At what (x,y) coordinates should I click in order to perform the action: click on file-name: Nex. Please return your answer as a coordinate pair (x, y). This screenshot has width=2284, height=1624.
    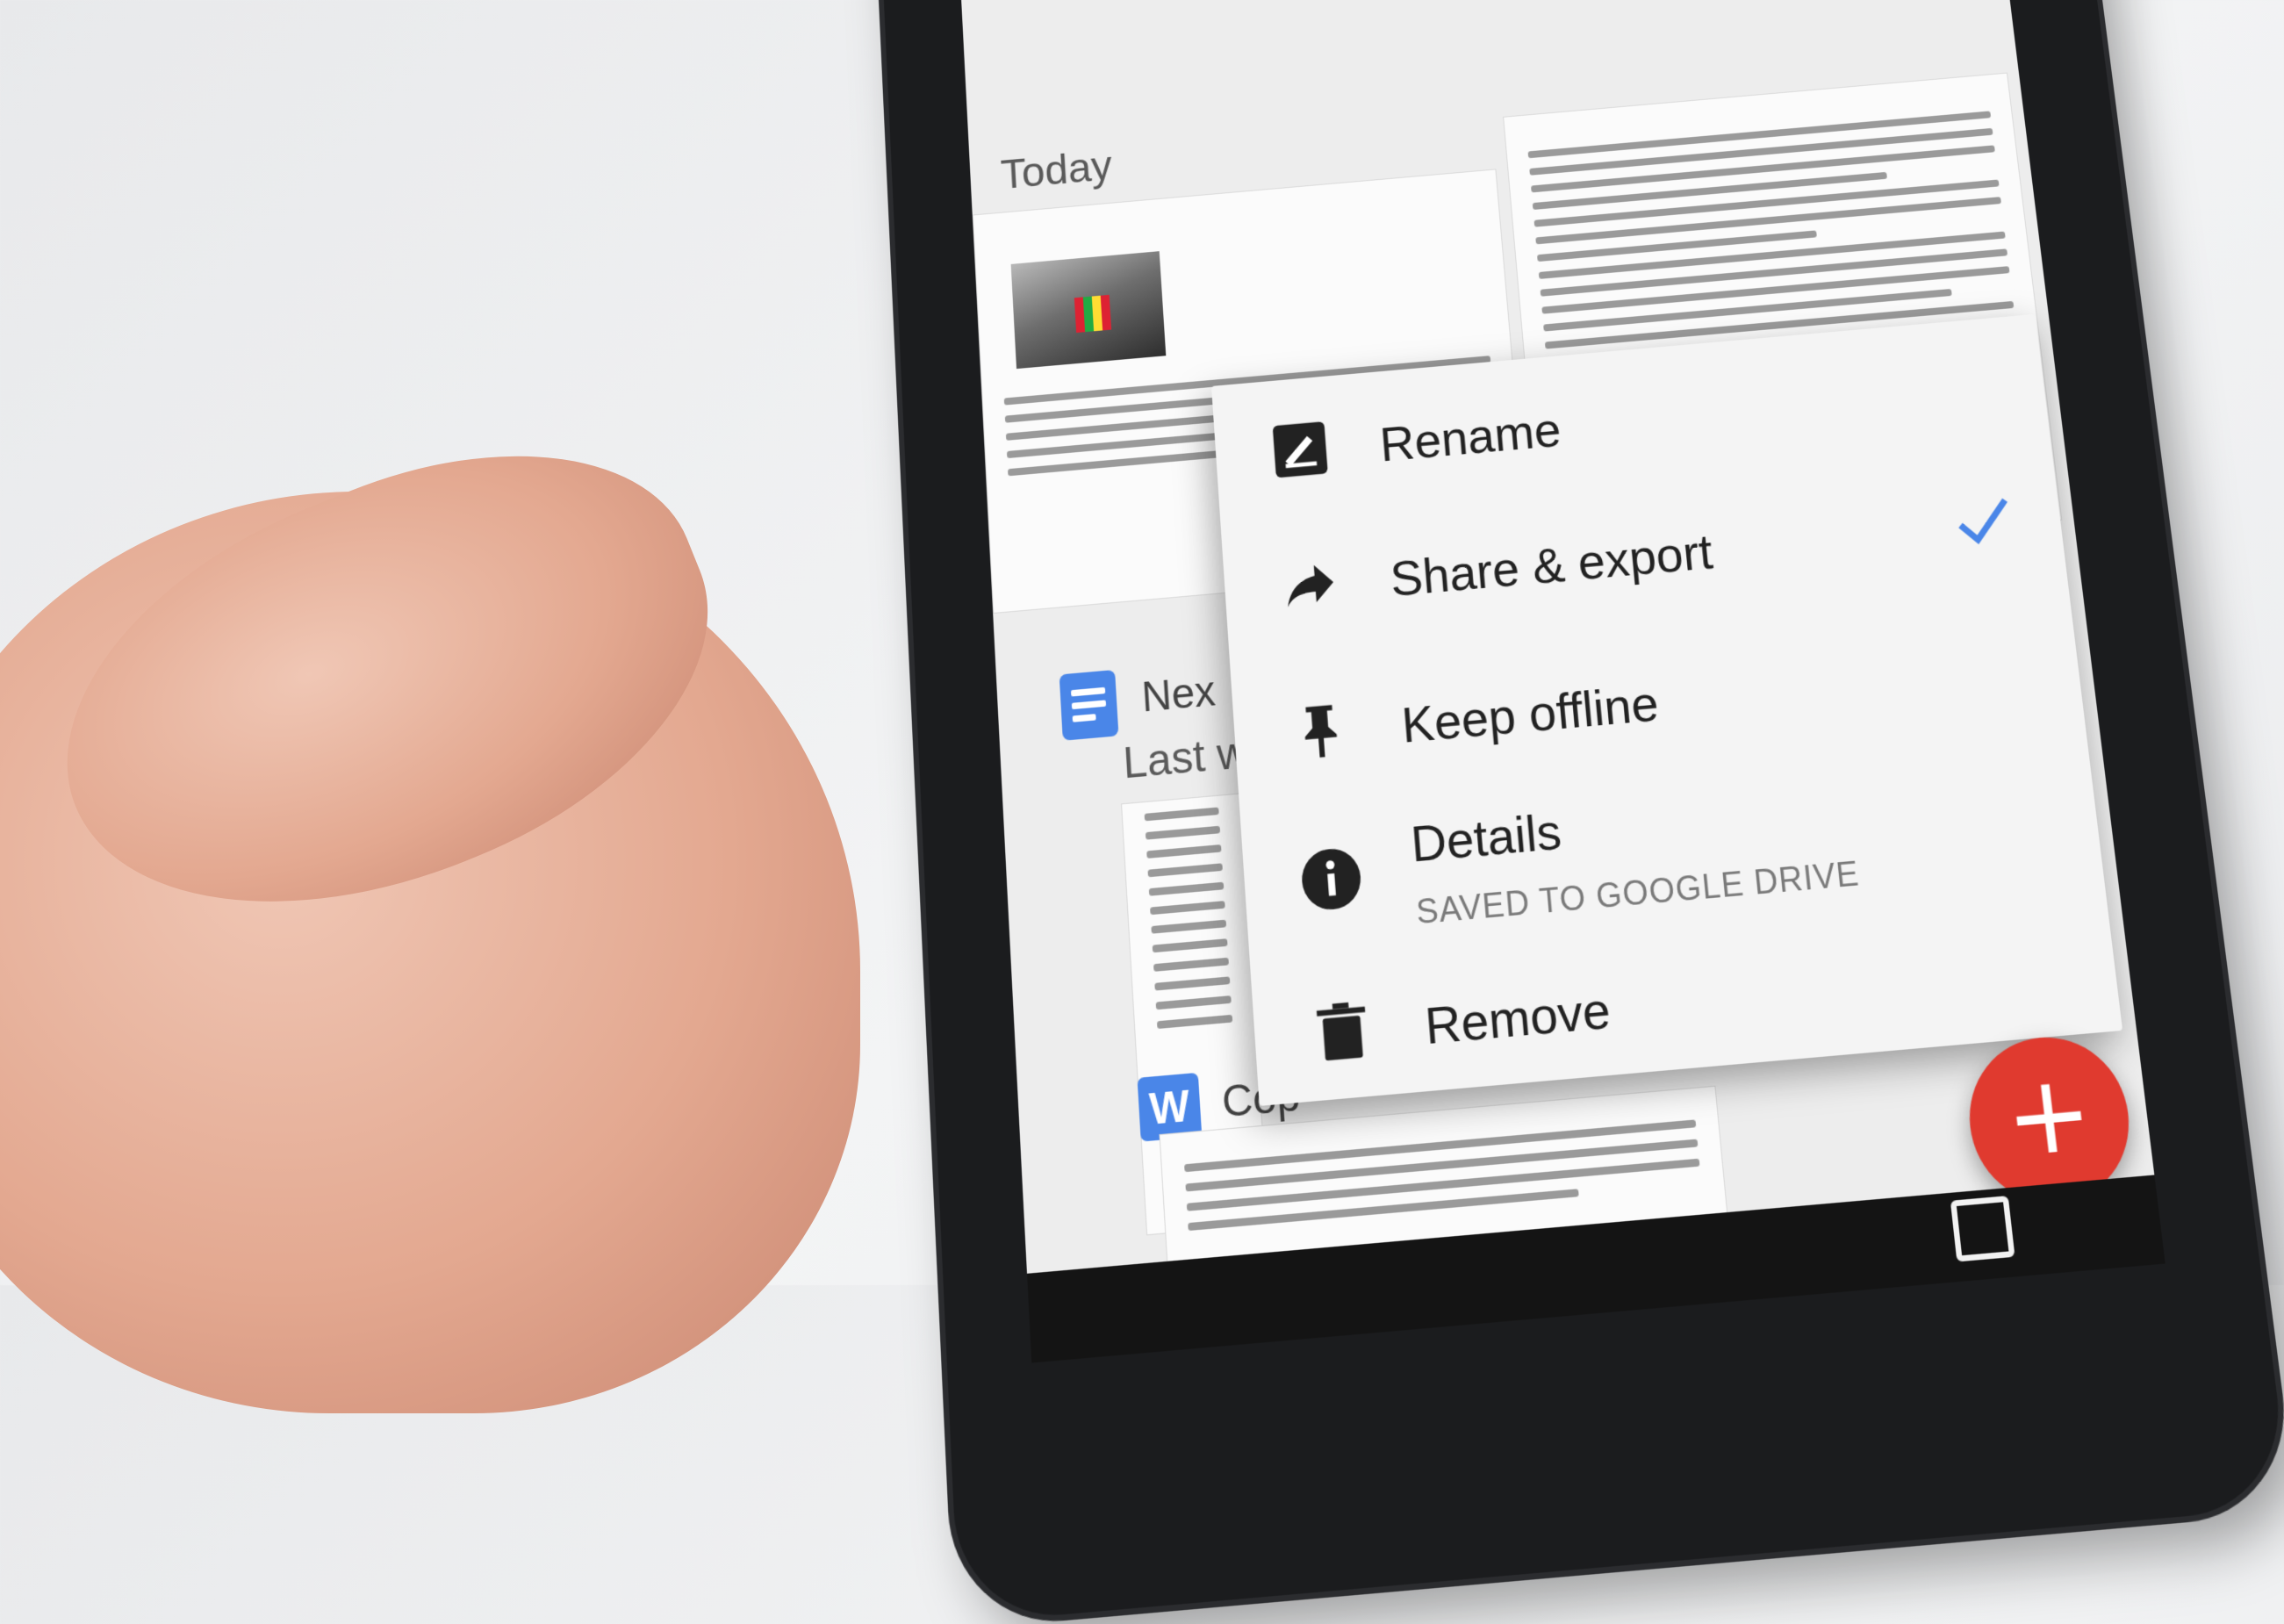
    Looking at the image, I should click on (1178, 693).